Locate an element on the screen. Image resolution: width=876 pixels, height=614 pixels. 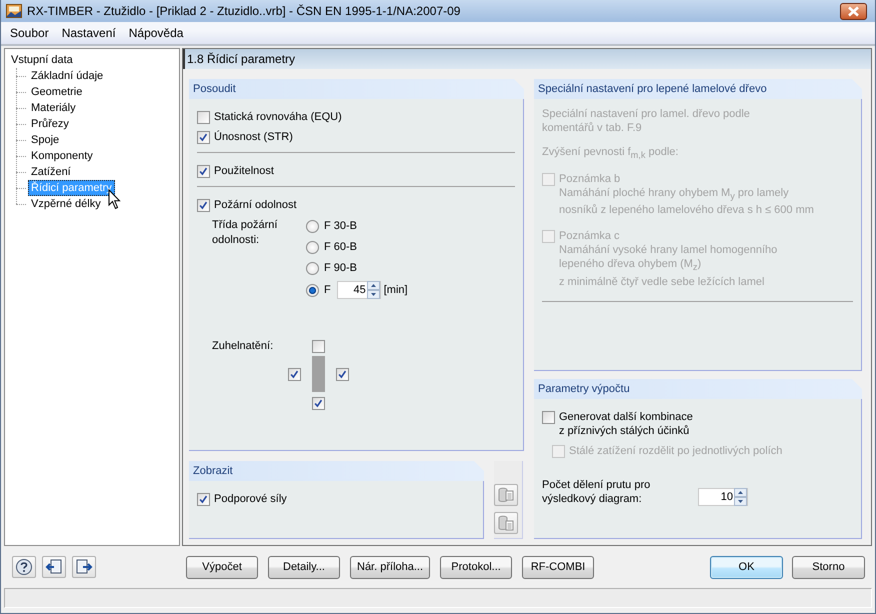
help-button is located at coordinates (24, 567).